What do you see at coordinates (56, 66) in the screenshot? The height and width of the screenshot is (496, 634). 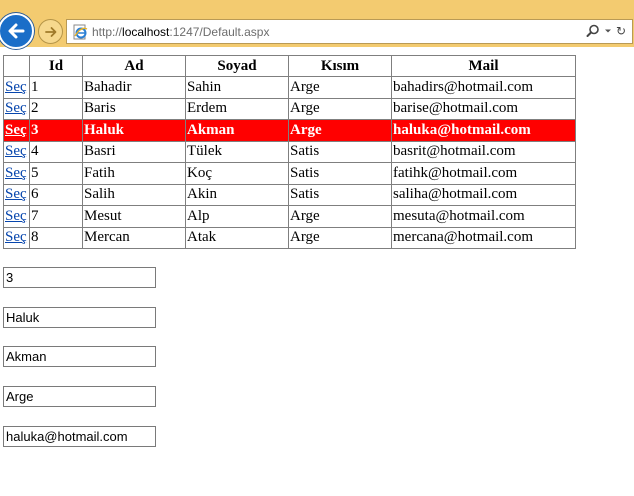 I see `header-id: Id` at bounding box center [56, 66].